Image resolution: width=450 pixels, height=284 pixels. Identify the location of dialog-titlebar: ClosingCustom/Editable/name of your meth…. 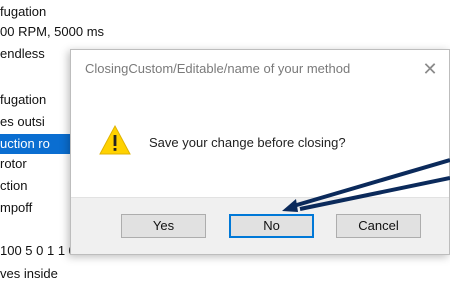
(260, 70).